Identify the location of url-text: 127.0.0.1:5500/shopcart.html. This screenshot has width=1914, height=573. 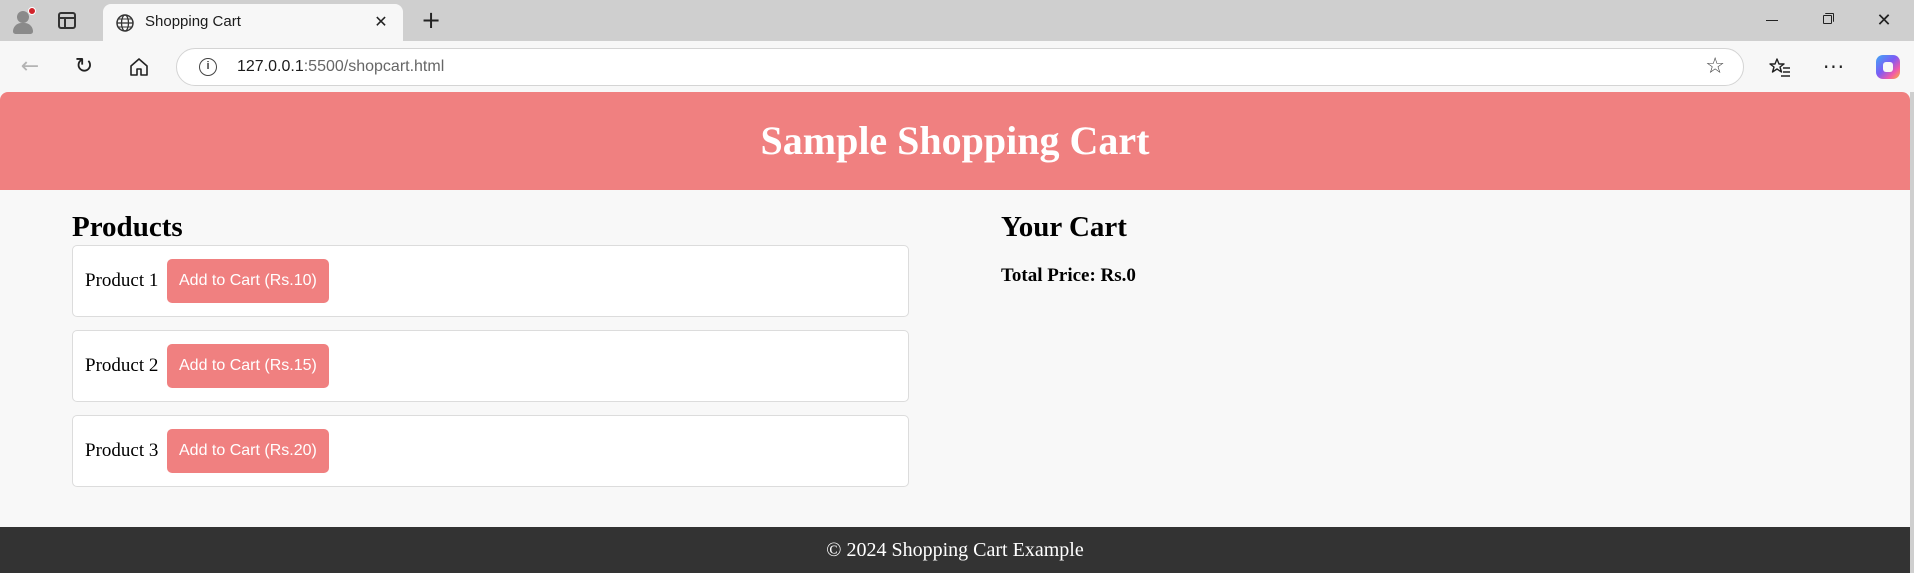
(340, 67).